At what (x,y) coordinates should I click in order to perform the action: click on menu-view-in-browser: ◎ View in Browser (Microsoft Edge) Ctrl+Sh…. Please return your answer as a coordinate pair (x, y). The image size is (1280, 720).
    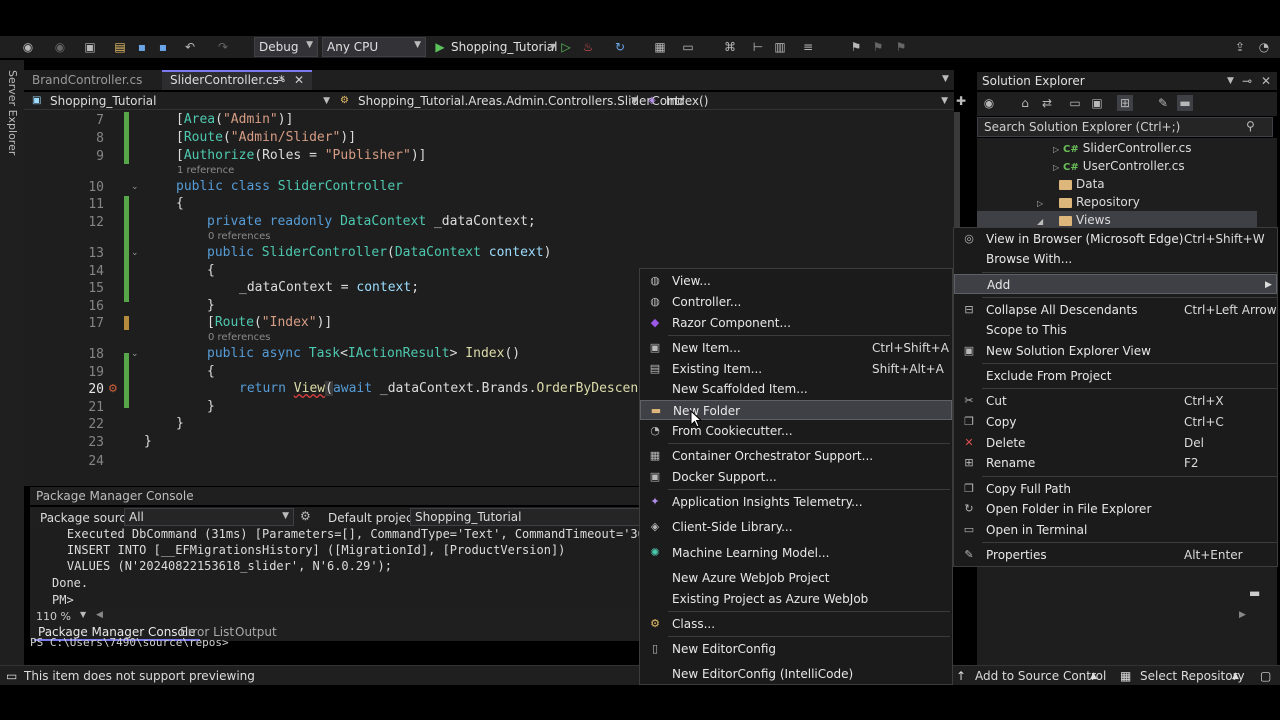
    Looking at the image, I should click on (1115, 239).